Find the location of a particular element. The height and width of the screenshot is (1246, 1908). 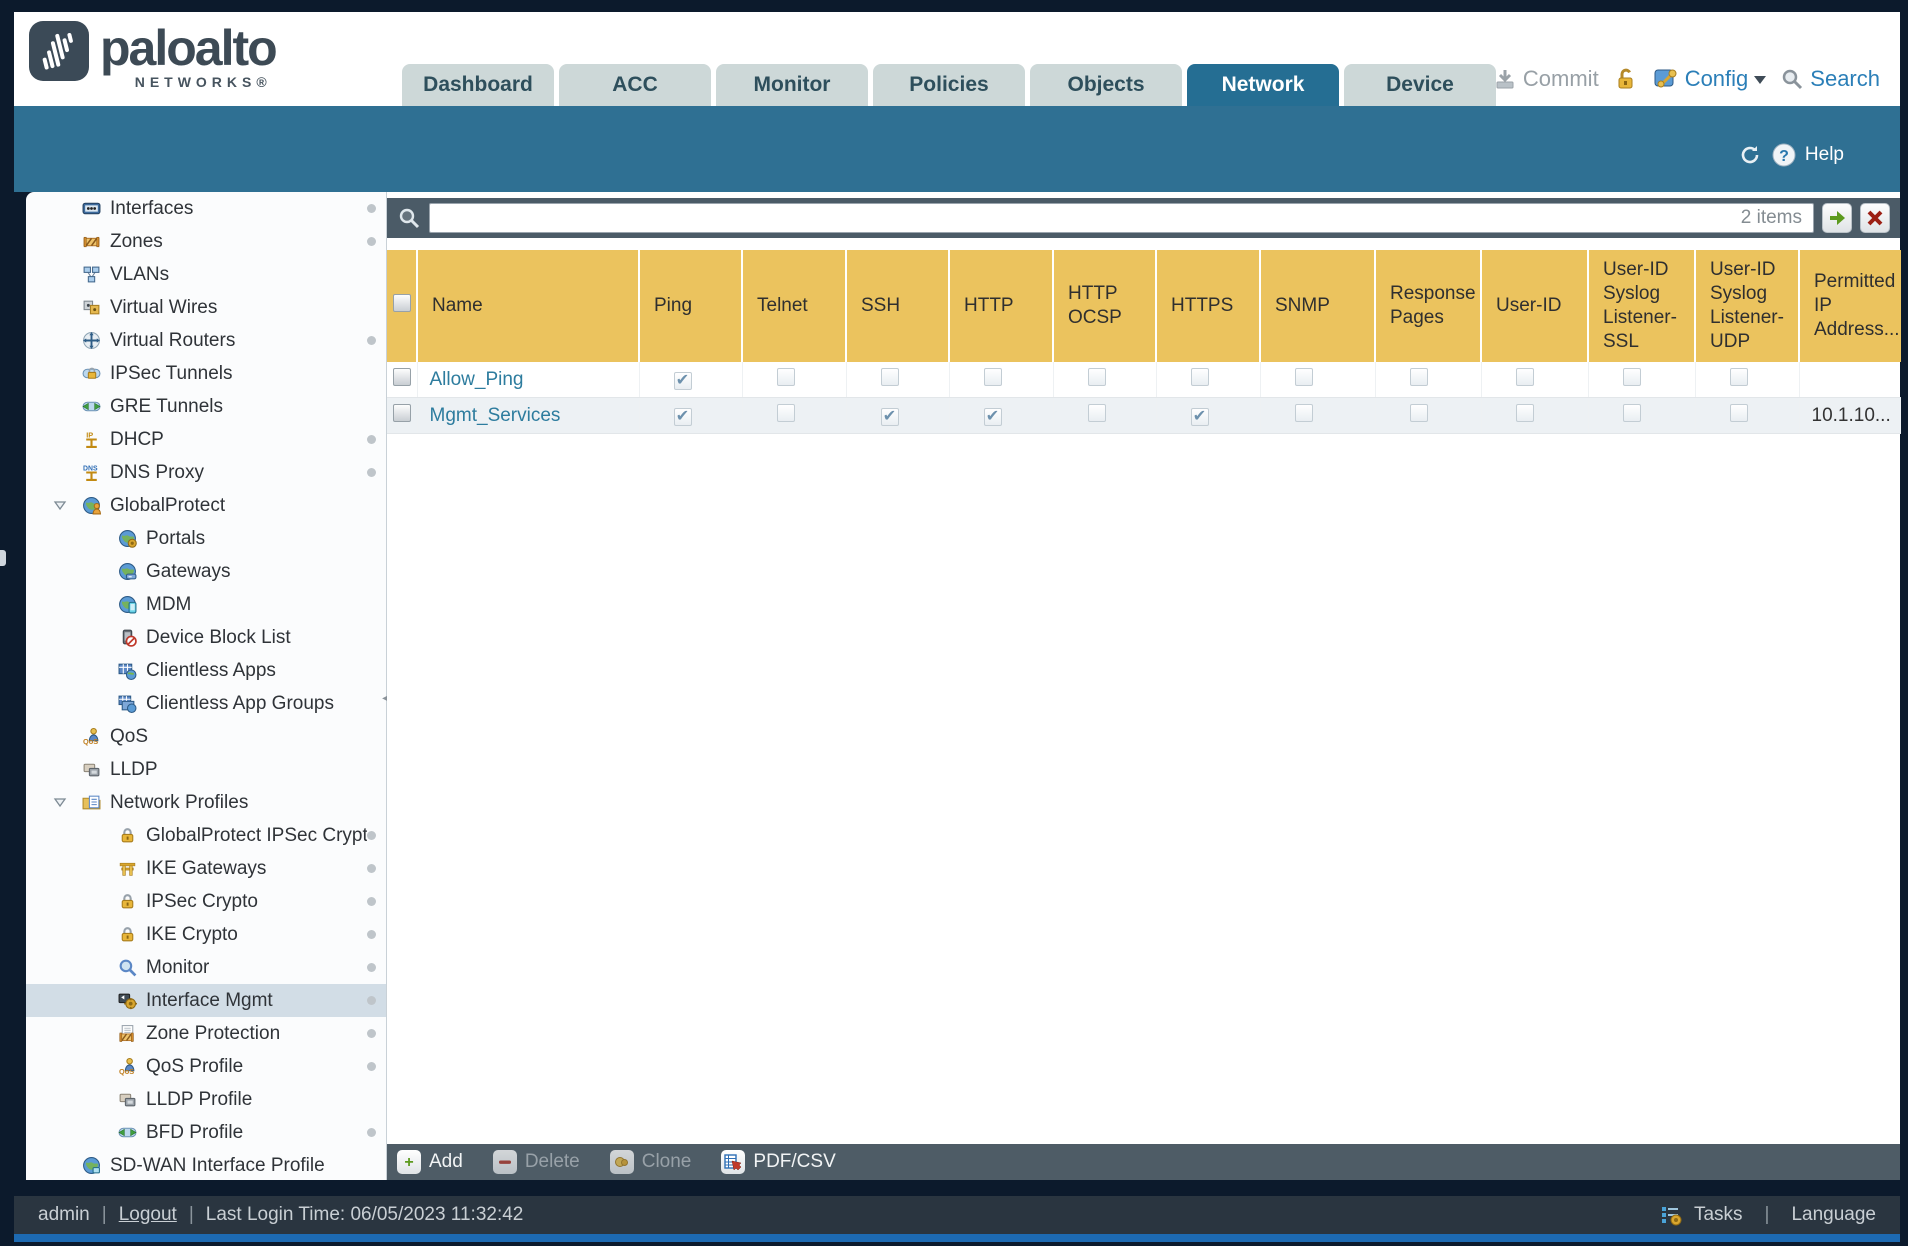

column-header-user-id-syslog-listener-ssl: User-ID Syslog Listener-SSL is located at coordinates (1642, 306).